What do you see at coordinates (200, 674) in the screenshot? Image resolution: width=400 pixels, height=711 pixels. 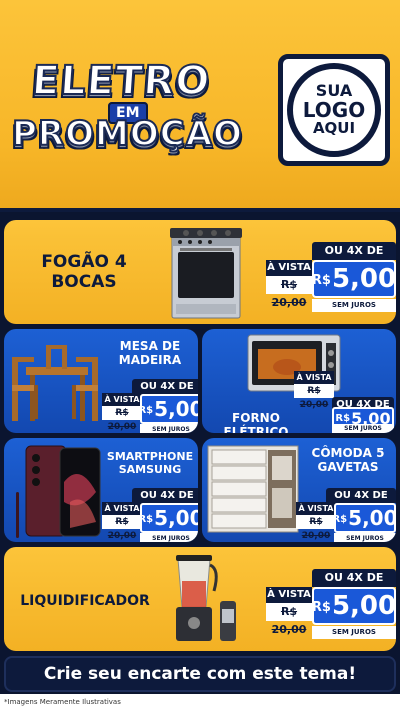 I see `cta-banner: Crie seu encarte com este tema!` at bounding box center [200, 674].